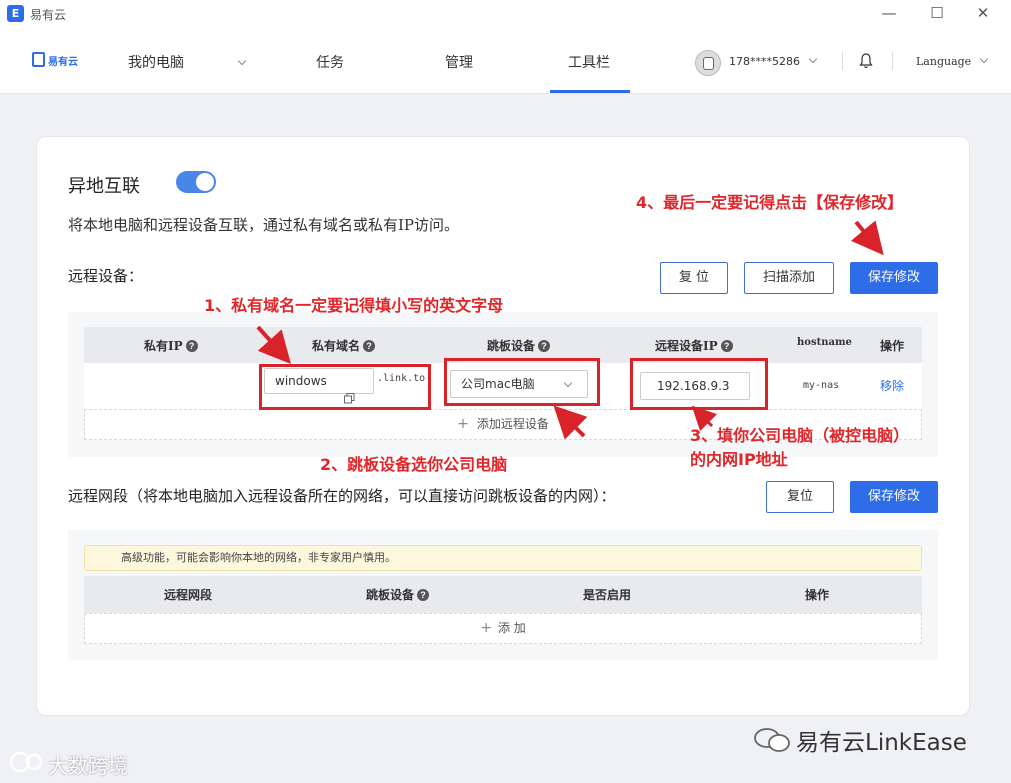  What do you see at coordinates (187, 62) in the screenshot?
I see `nav-my-computer: 我的电脑` at bounding box center [187, 62].